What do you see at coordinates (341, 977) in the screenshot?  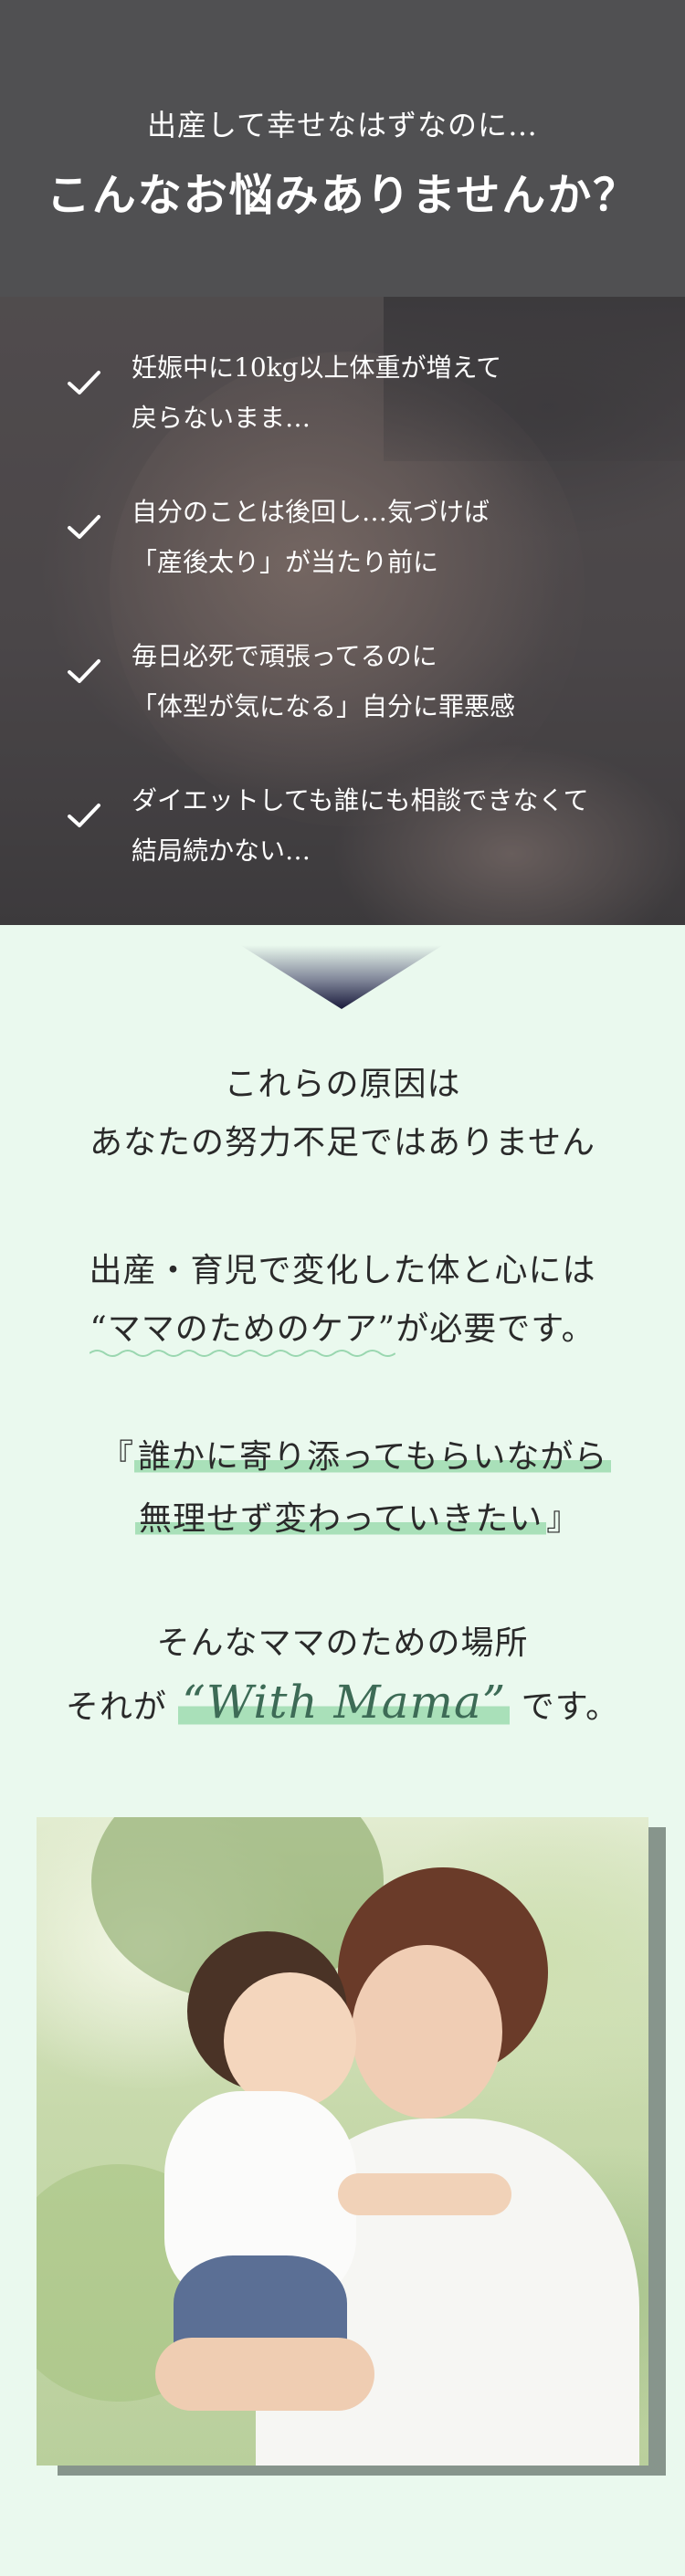 I see `down-arrow-icon` at bounding box center [341, 977].